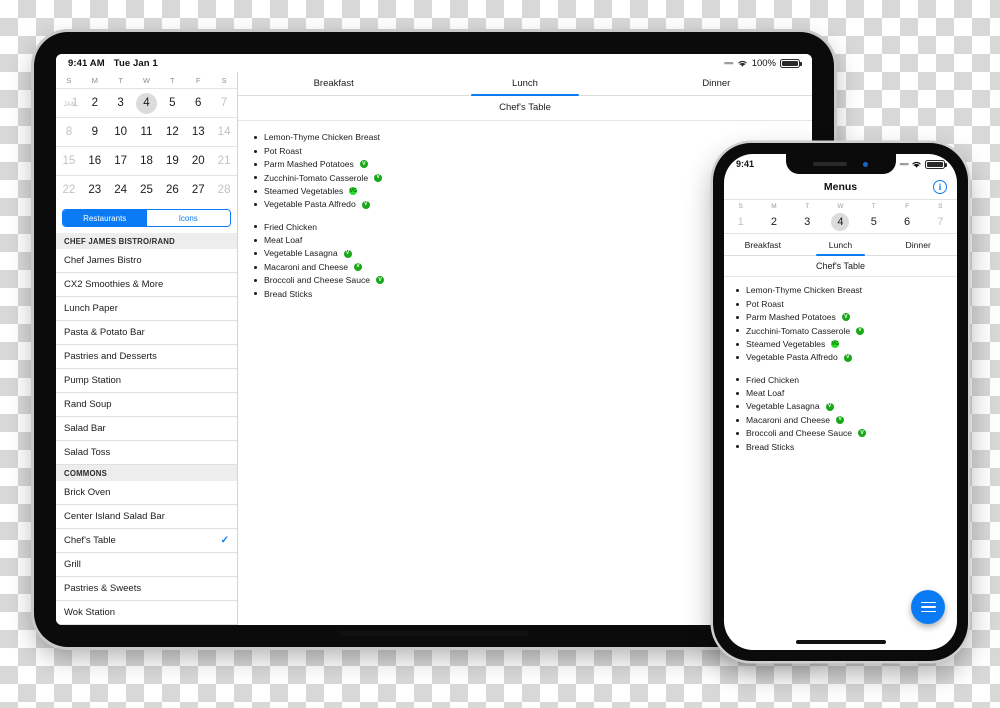 The width and height of the screenshot is (1000, 708). What do you see at coordinates (846, 433) in the screenshot?
I see `menu-item: Broccoli and Cheese Sauce V` at bounding box center [846, 433].